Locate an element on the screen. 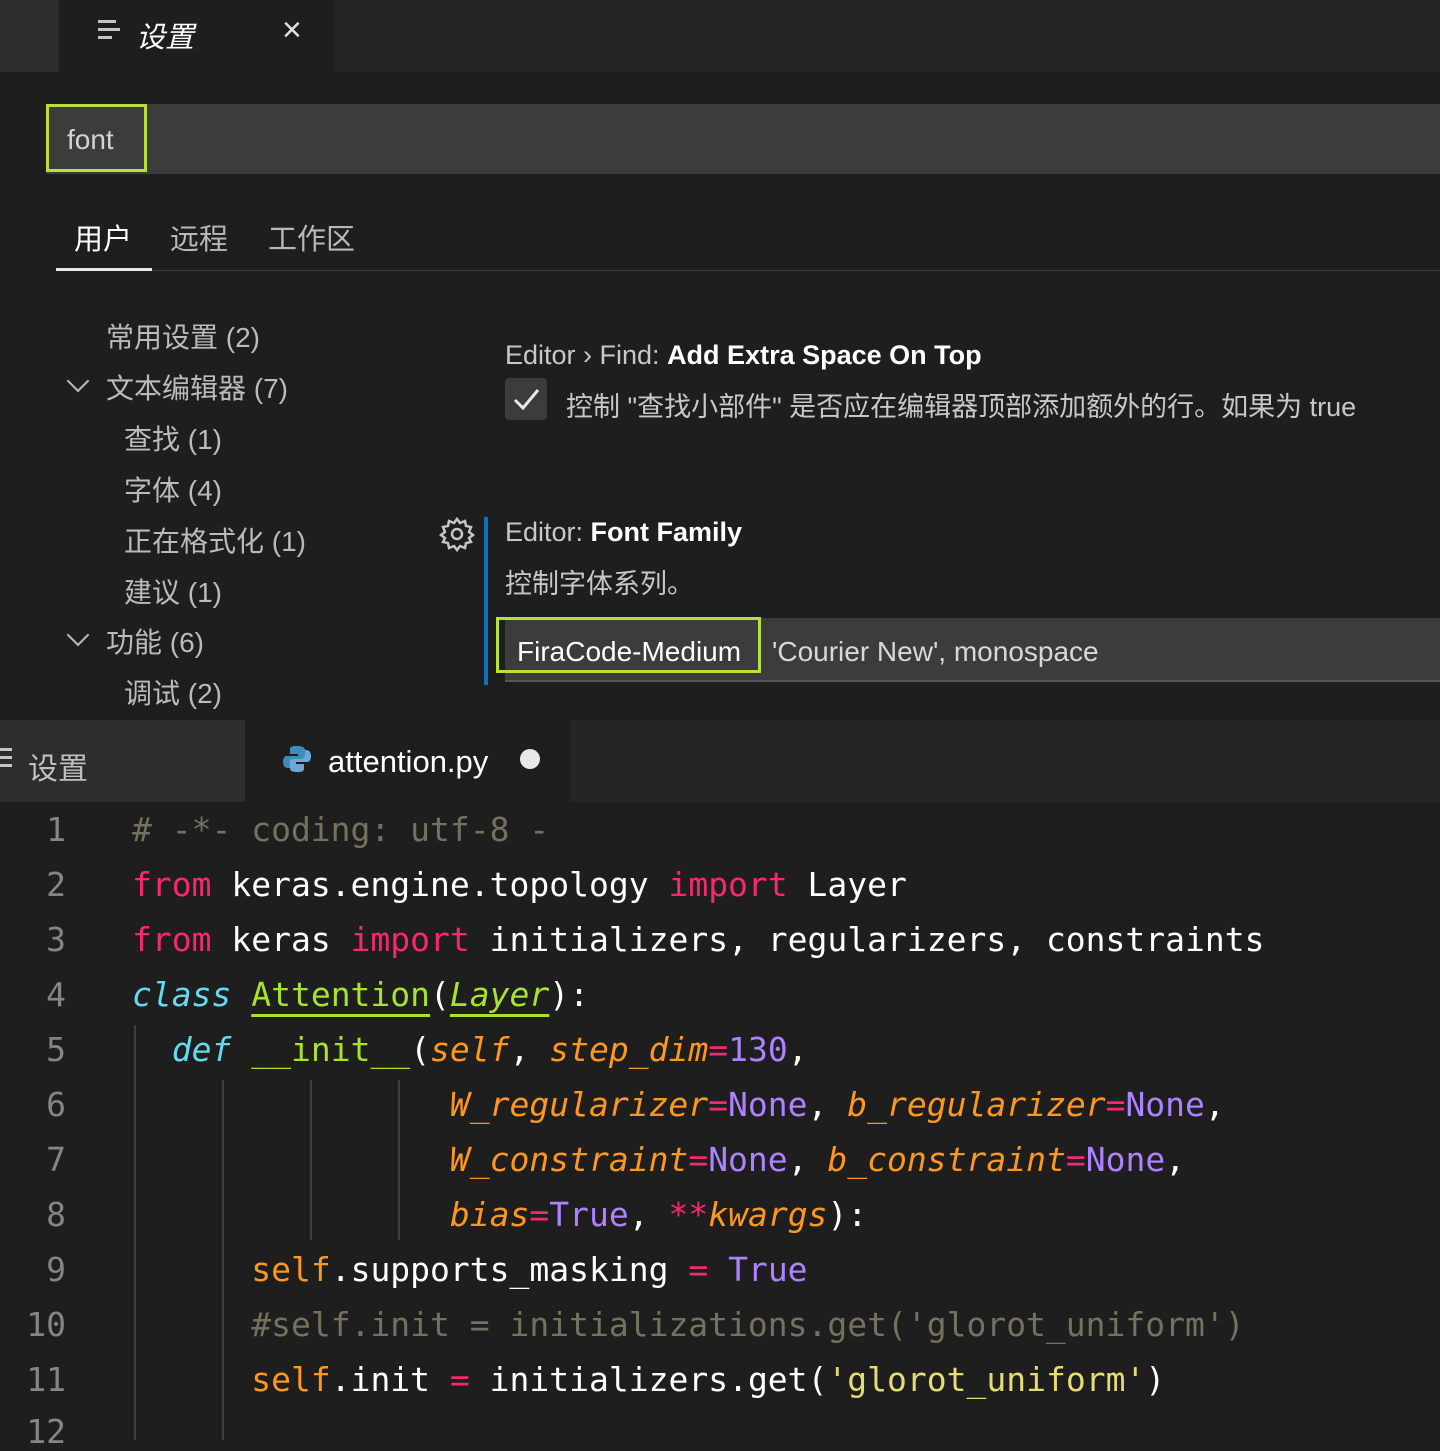 This screenshot has width=1440, height=1451. tab-user: 用户 is located at coordinates (103, 237).